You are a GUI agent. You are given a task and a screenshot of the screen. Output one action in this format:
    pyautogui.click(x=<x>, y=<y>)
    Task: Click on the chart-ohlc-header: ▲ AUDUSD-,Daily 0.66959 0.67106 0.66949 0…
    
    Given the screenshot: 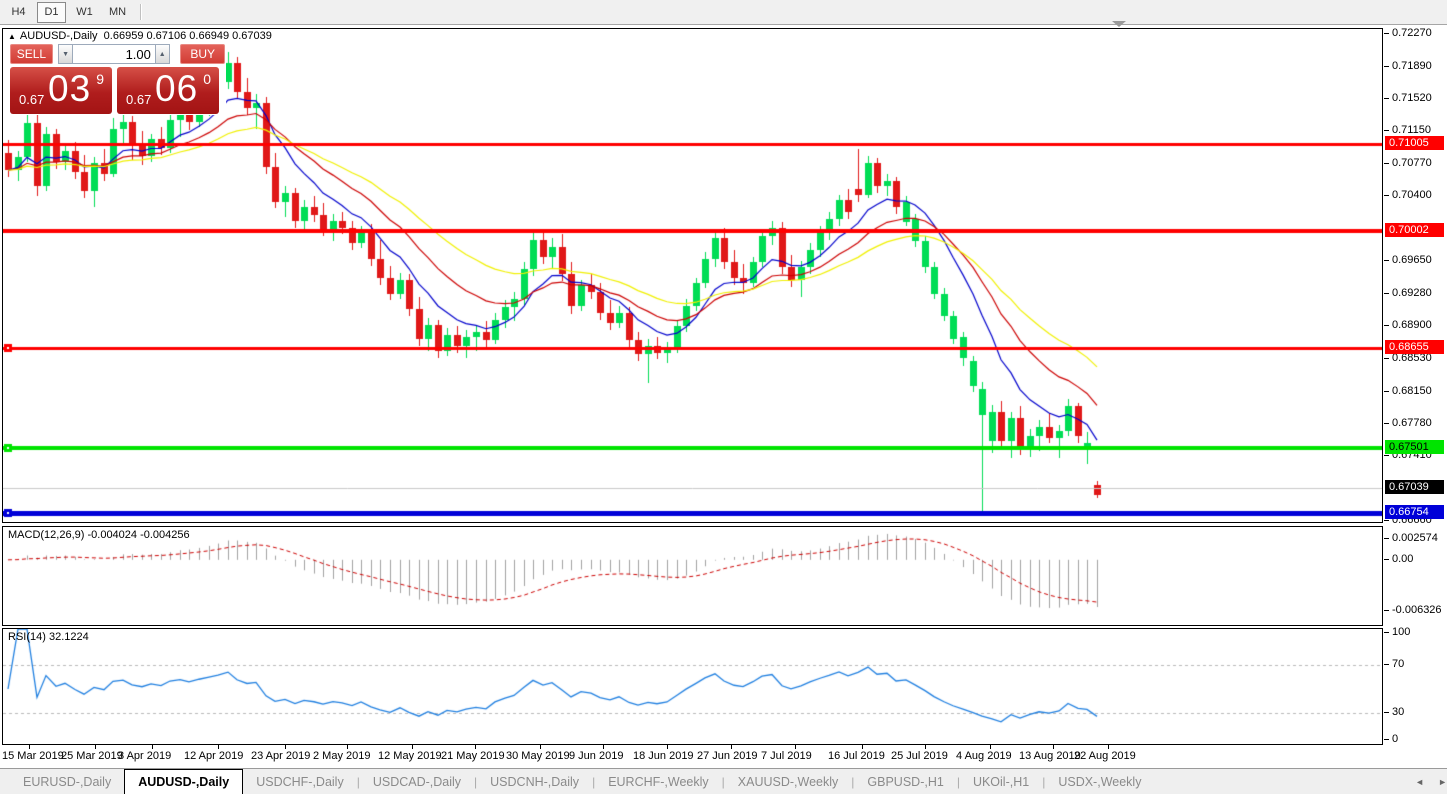 What is the action you would take?
    pyautogui.click(x=140, y=36)
    